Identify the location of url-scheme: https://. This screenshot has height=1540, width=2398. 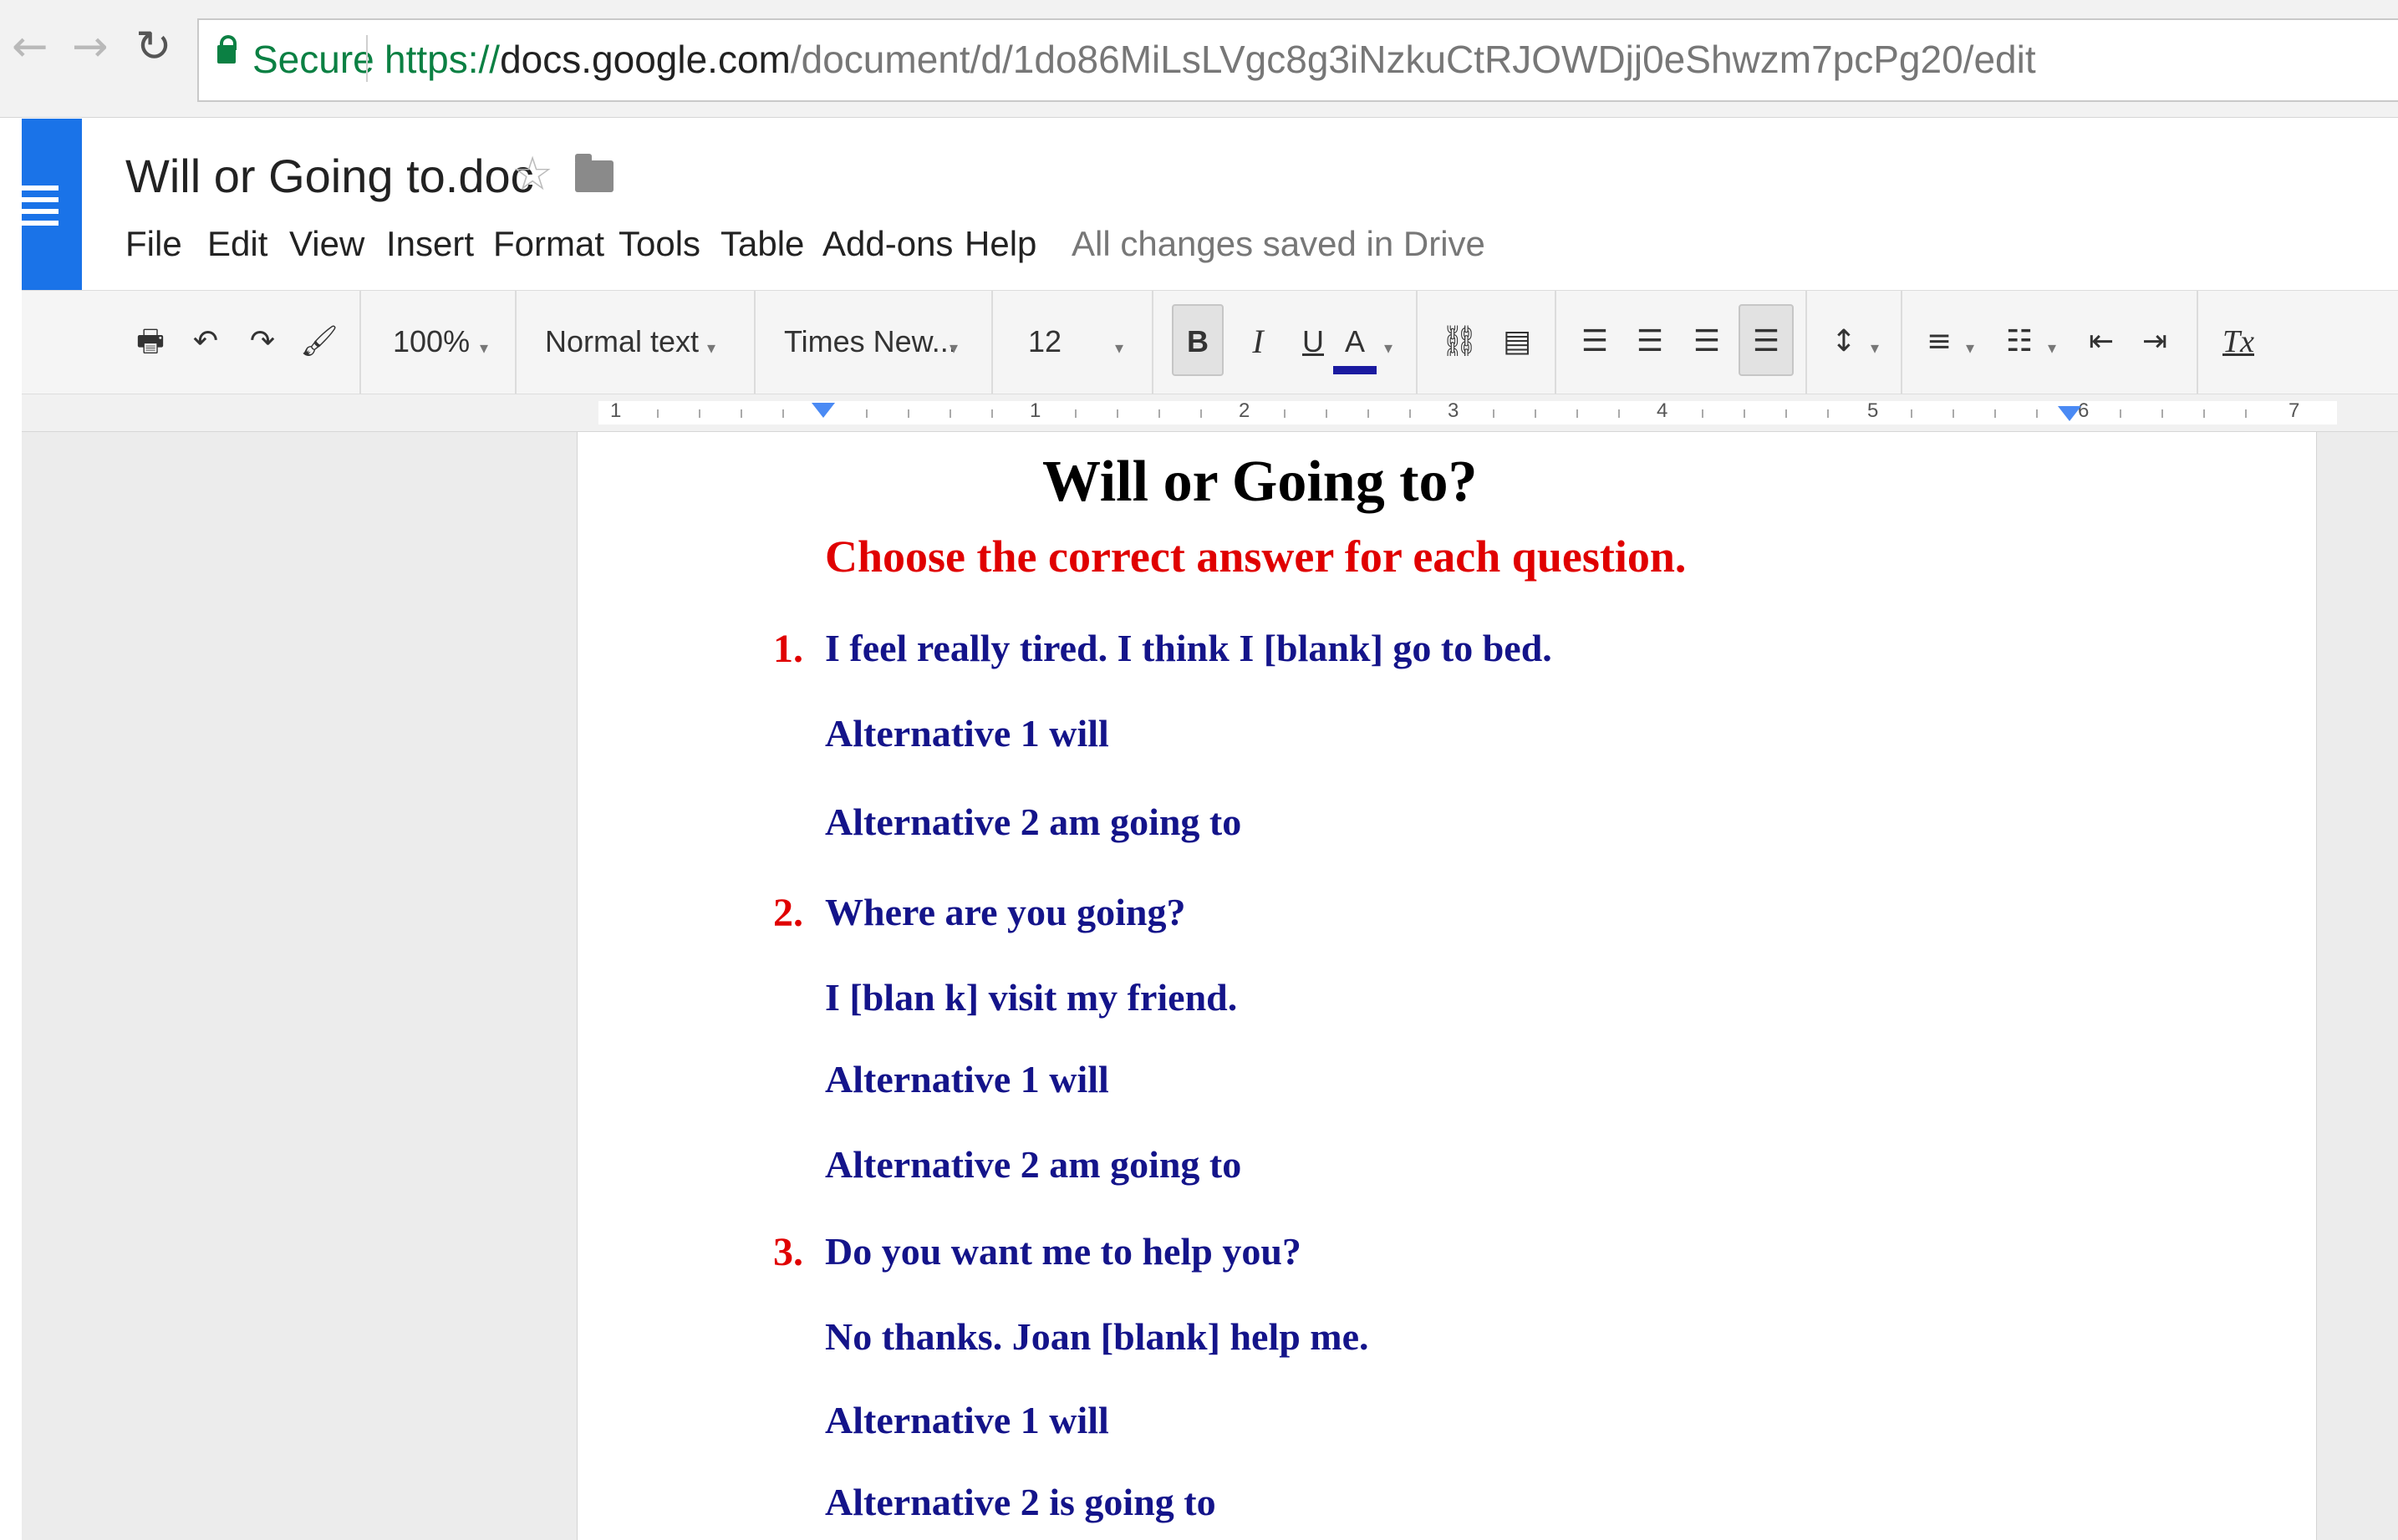
(443, 59).